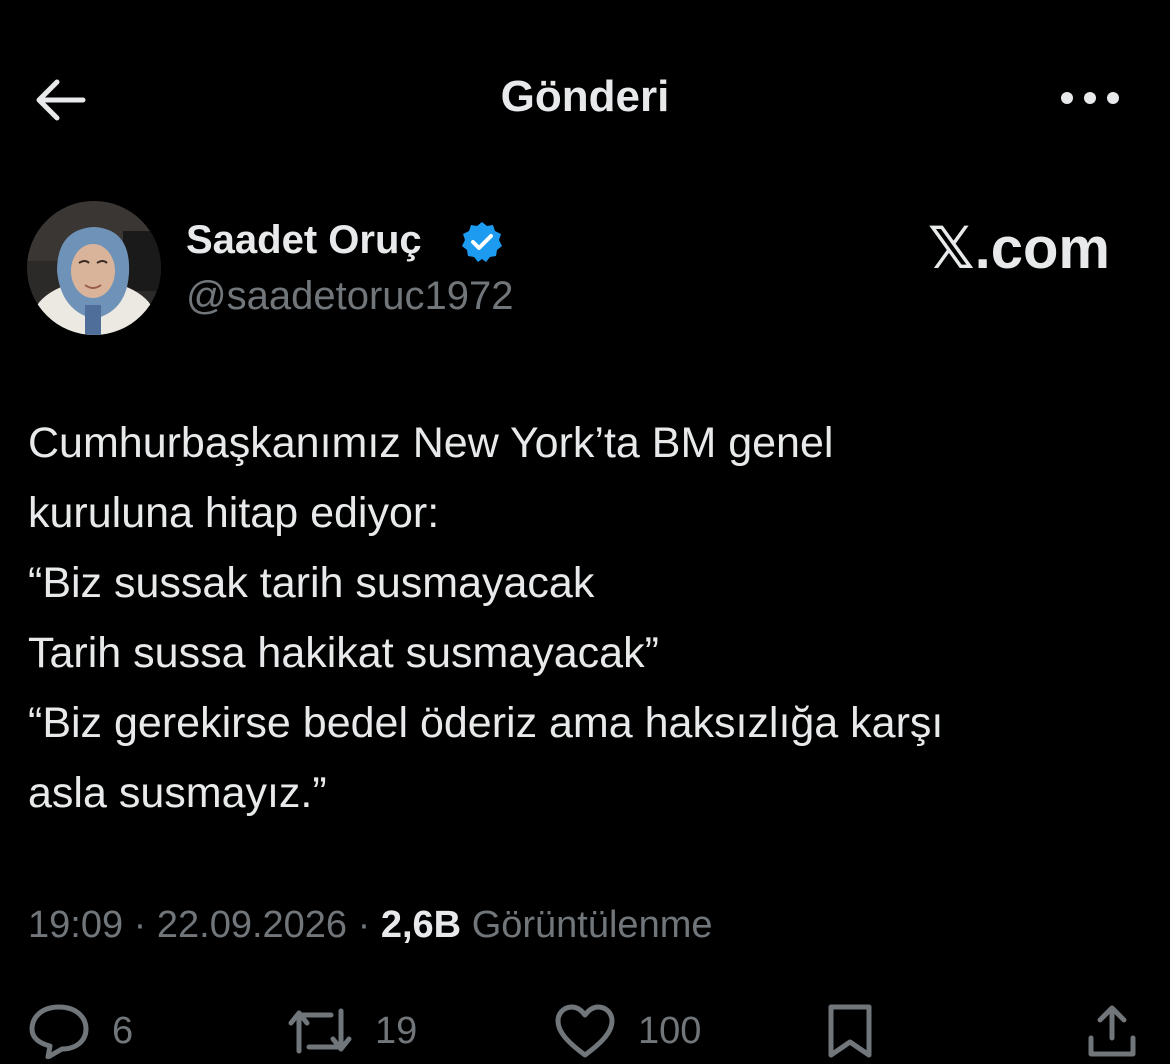 The width and height of the screenshot is (1170, 1064). I want to click on views-label: Görüntülenme, so click(592, 925).